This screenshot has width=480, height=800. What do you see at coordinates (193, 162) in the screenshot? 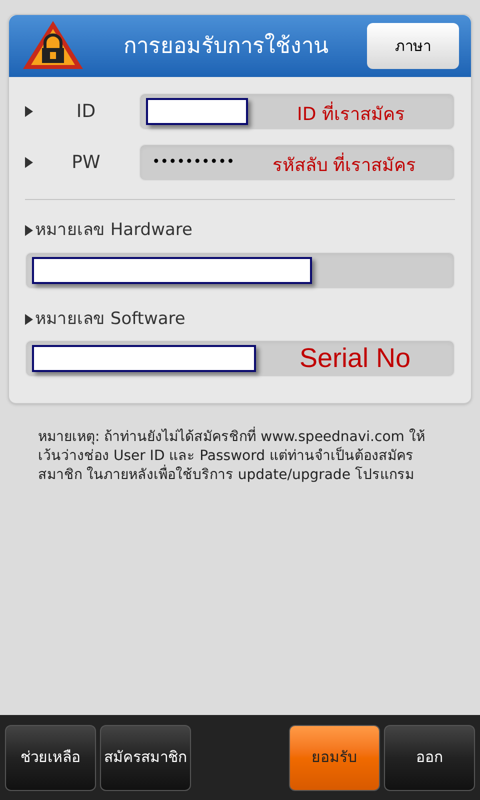
I see `password-value: ••••••••••` at bounding box center [193, 162].